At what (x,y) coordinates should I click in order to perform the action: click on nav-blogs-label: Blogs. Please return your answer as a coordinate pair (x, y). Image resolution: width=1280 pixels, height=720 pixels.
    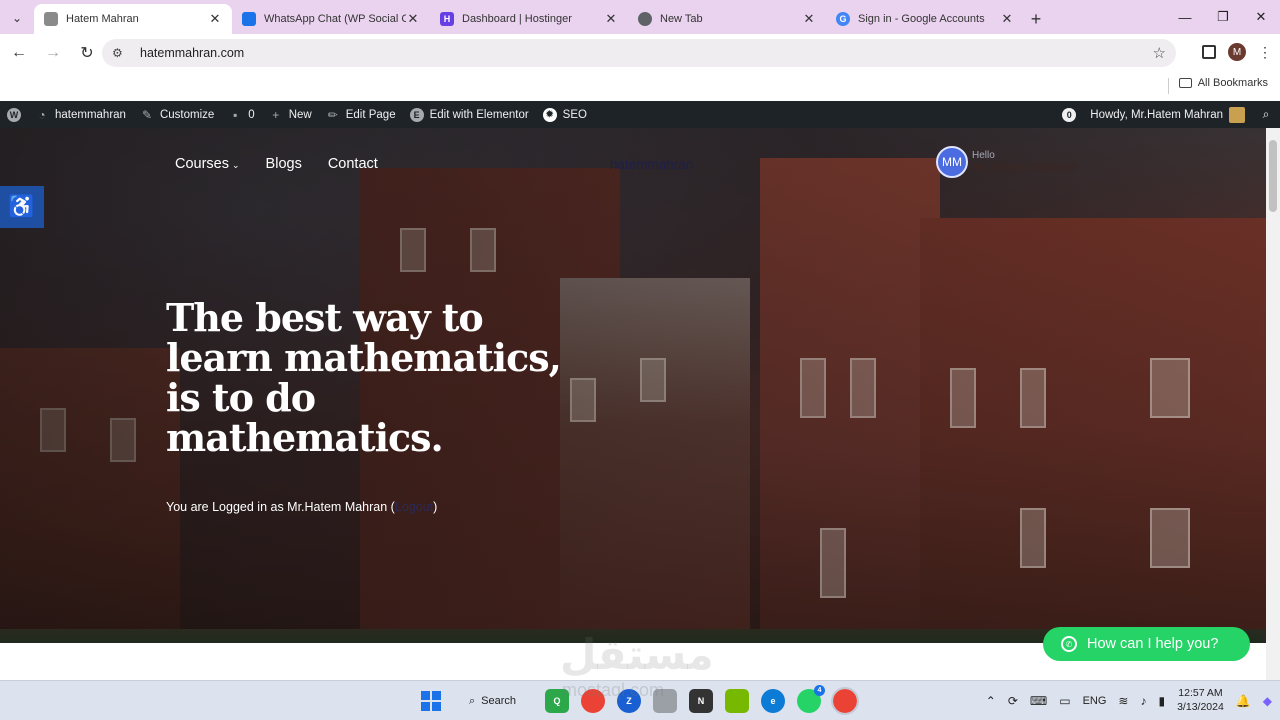
    Looking at the image, I should click on (283, 164).